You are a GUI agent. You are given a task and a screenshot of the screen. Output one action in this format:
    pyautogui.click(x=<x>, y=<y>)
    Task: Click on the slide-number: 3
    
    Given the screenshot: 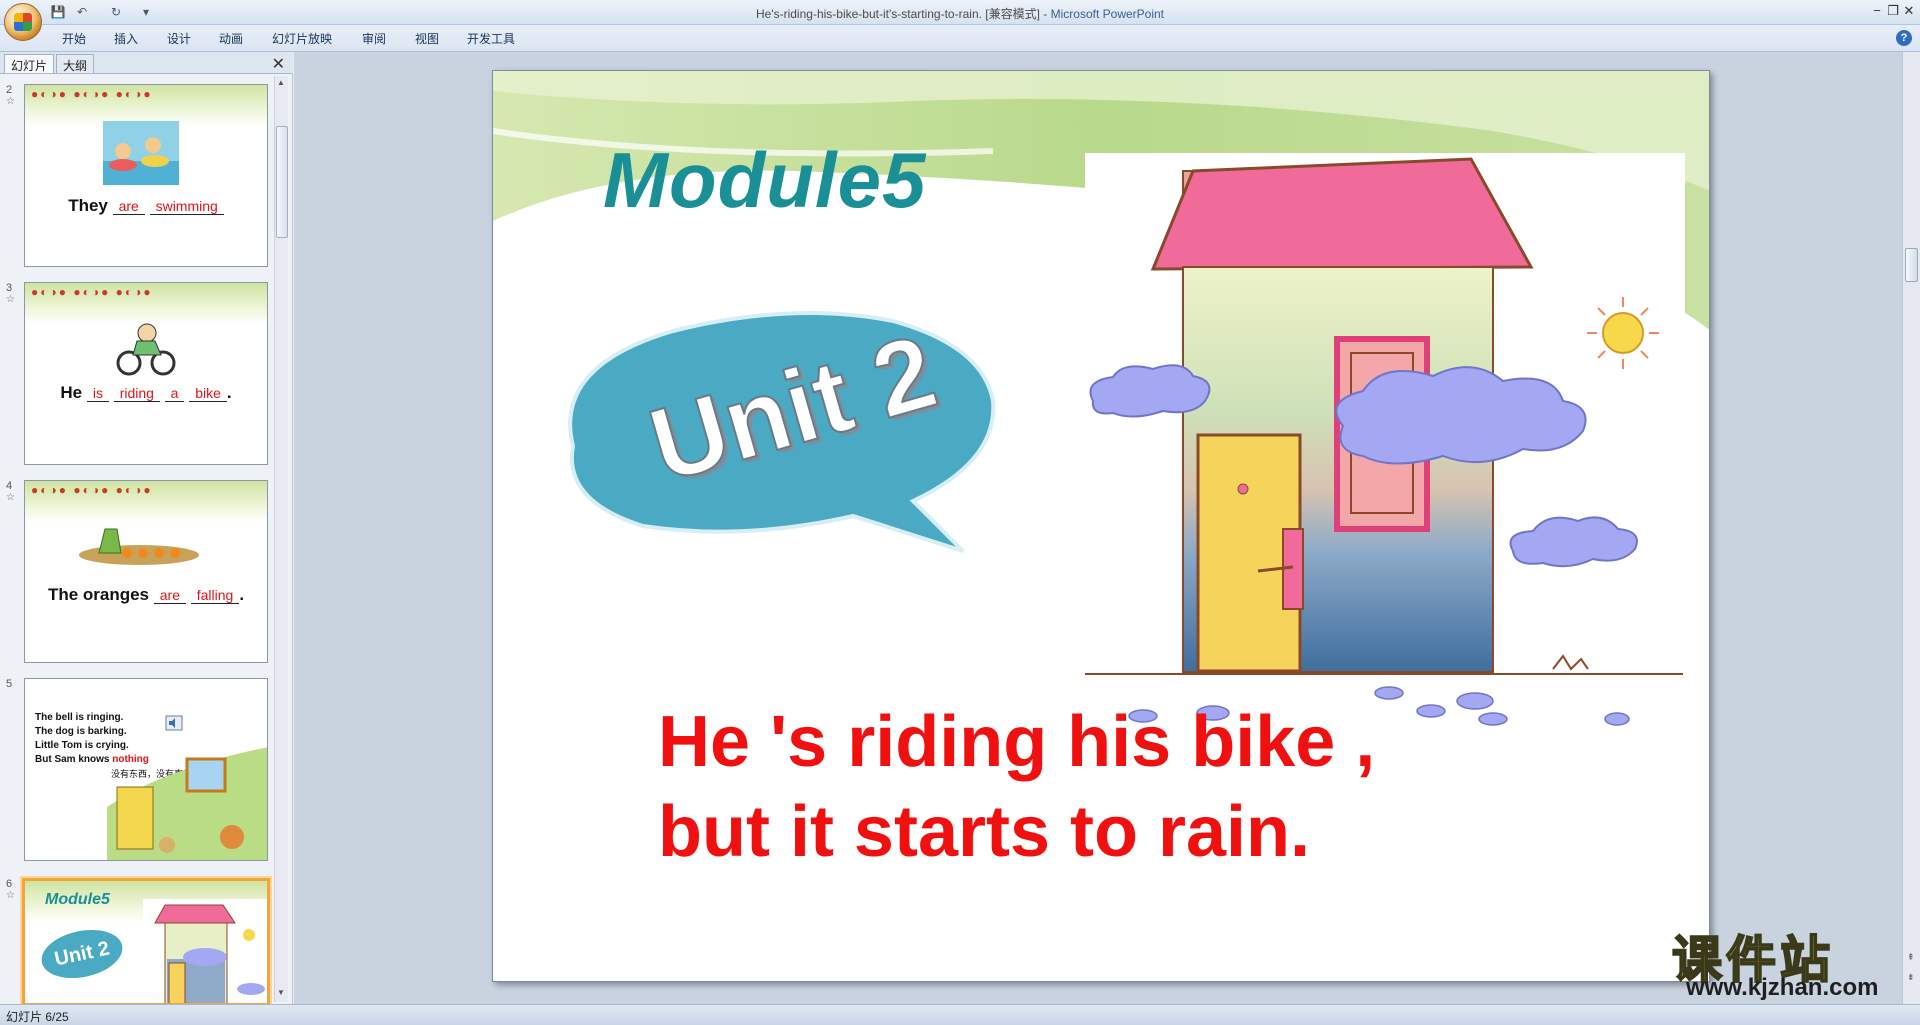 What is the action you would take?
    pyautogui.click(x=9, y=288)
    